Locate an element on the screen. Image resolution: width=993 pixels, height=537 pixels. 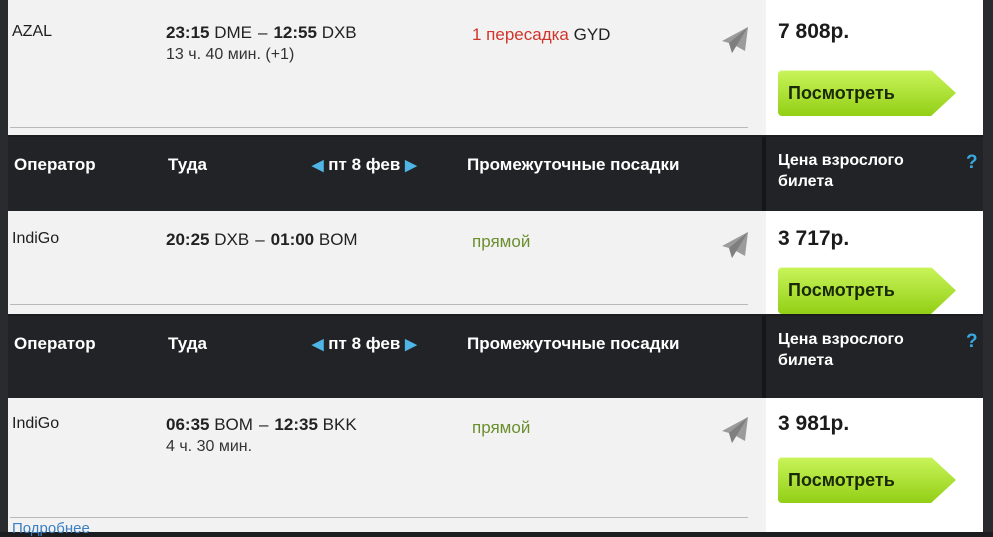
flight-duration: 13 ч. 40 мин. (+1) is located at coordinates (230, 54).